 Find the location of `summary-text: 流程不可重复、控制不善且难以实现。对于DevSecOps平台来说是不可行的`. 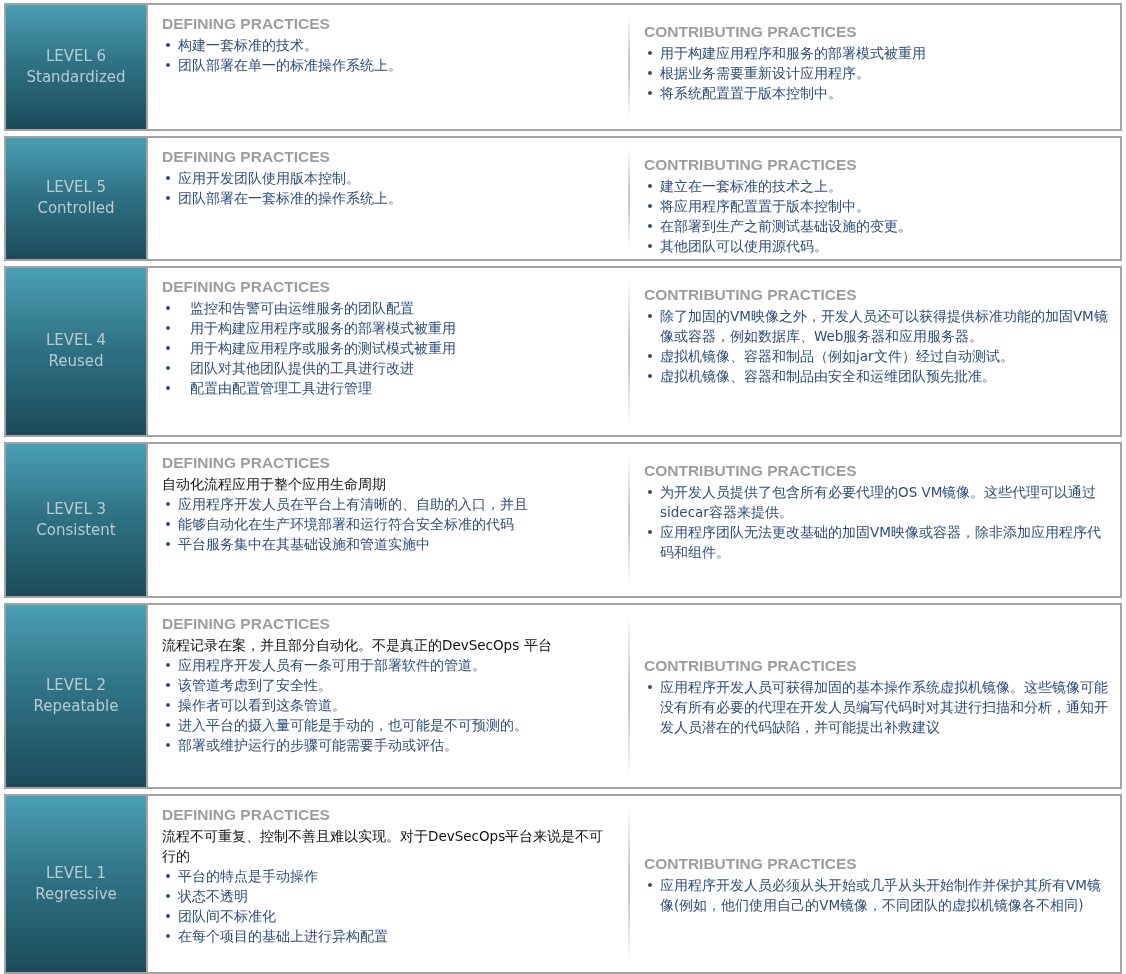

summary-text: 流程不可重复、控制不善且难以实现。对于DevSecOps平台来说是不可行的 is located at coordinates (383, 847).